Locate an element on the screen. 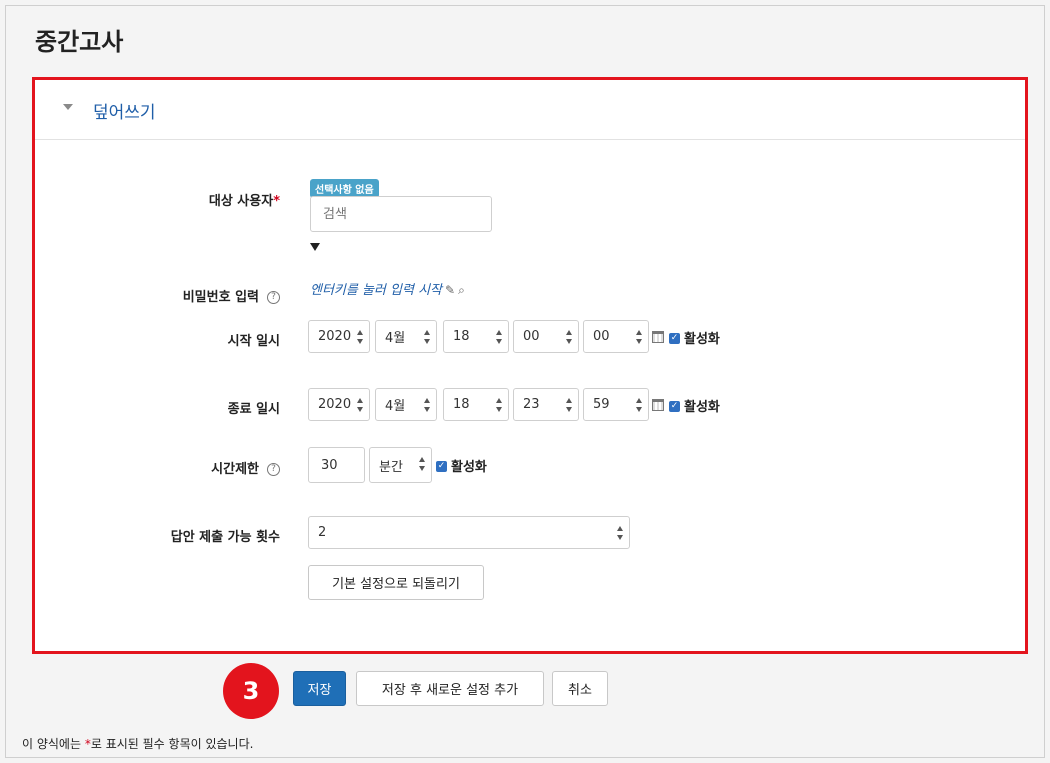 This screenshot has width=1050, height=763. end-minute-select: 59 is located at coordinates (616, 404).